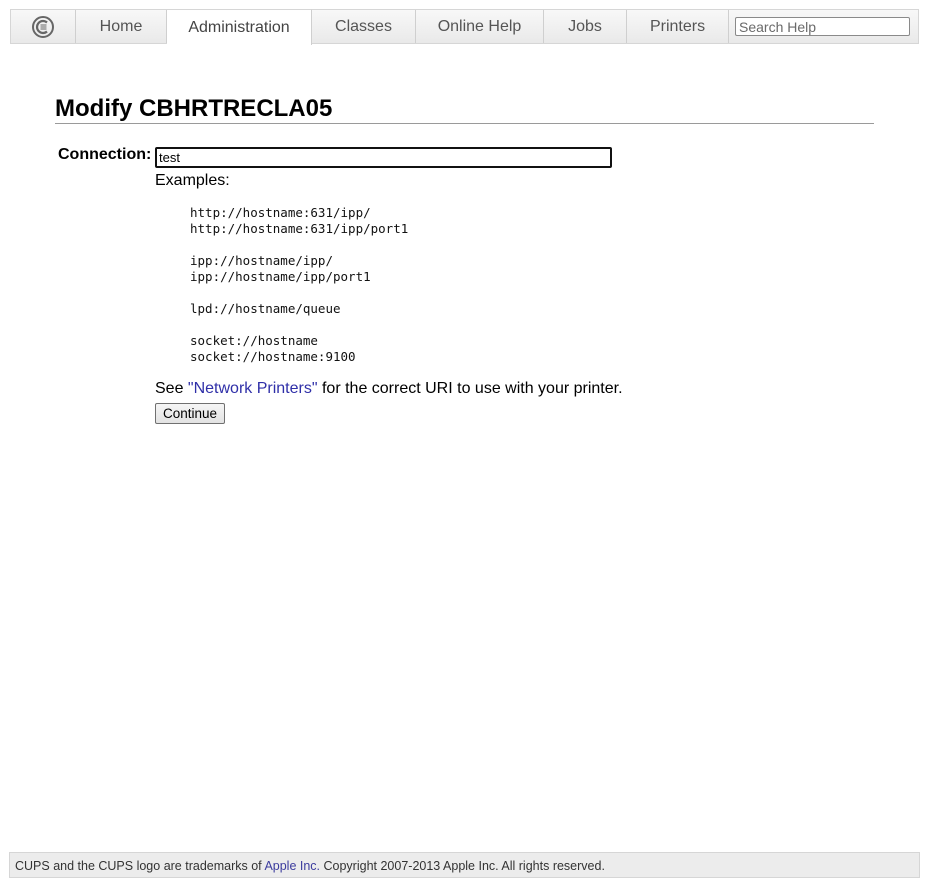 The width and height of the screenshot is (929, 887). I want to click on example-group-lpd: lpd://hostname/queue, so click(299, 309).